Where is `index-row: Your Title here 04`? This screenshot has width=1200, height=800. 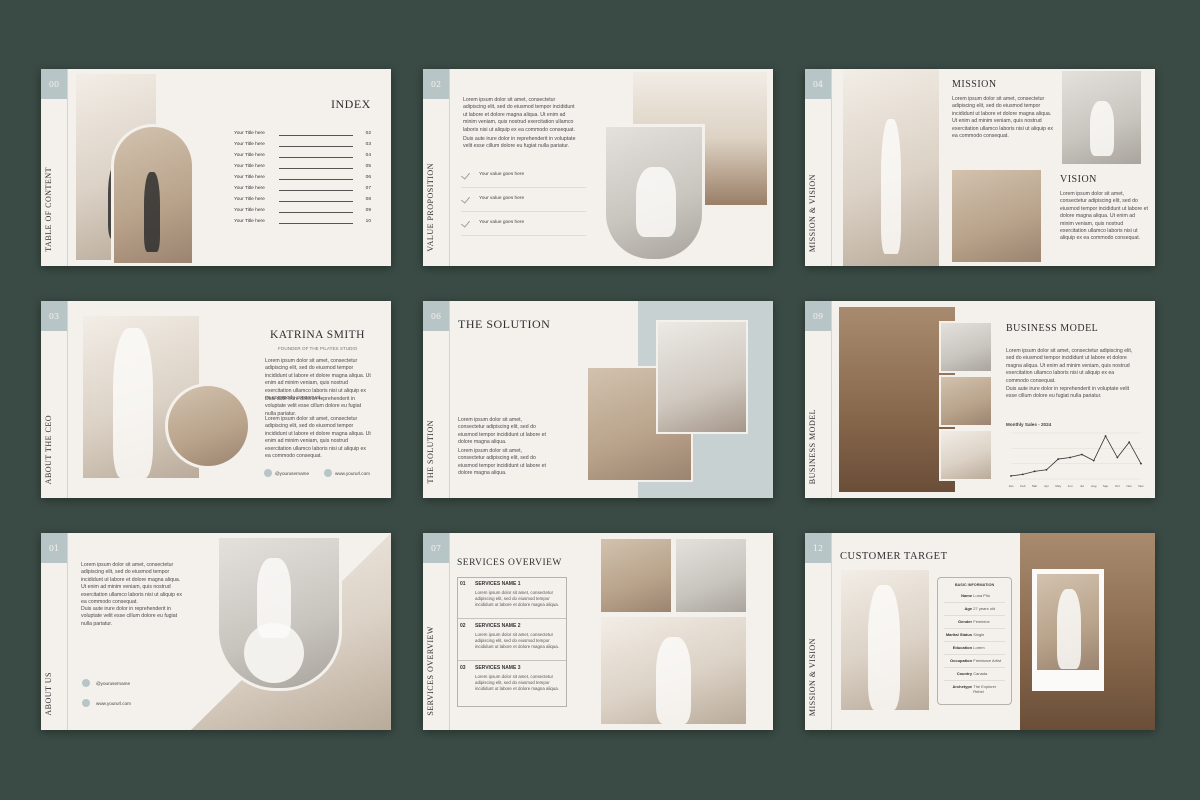 index-row: Your Title here 04 is located at coordinates (302, 156).